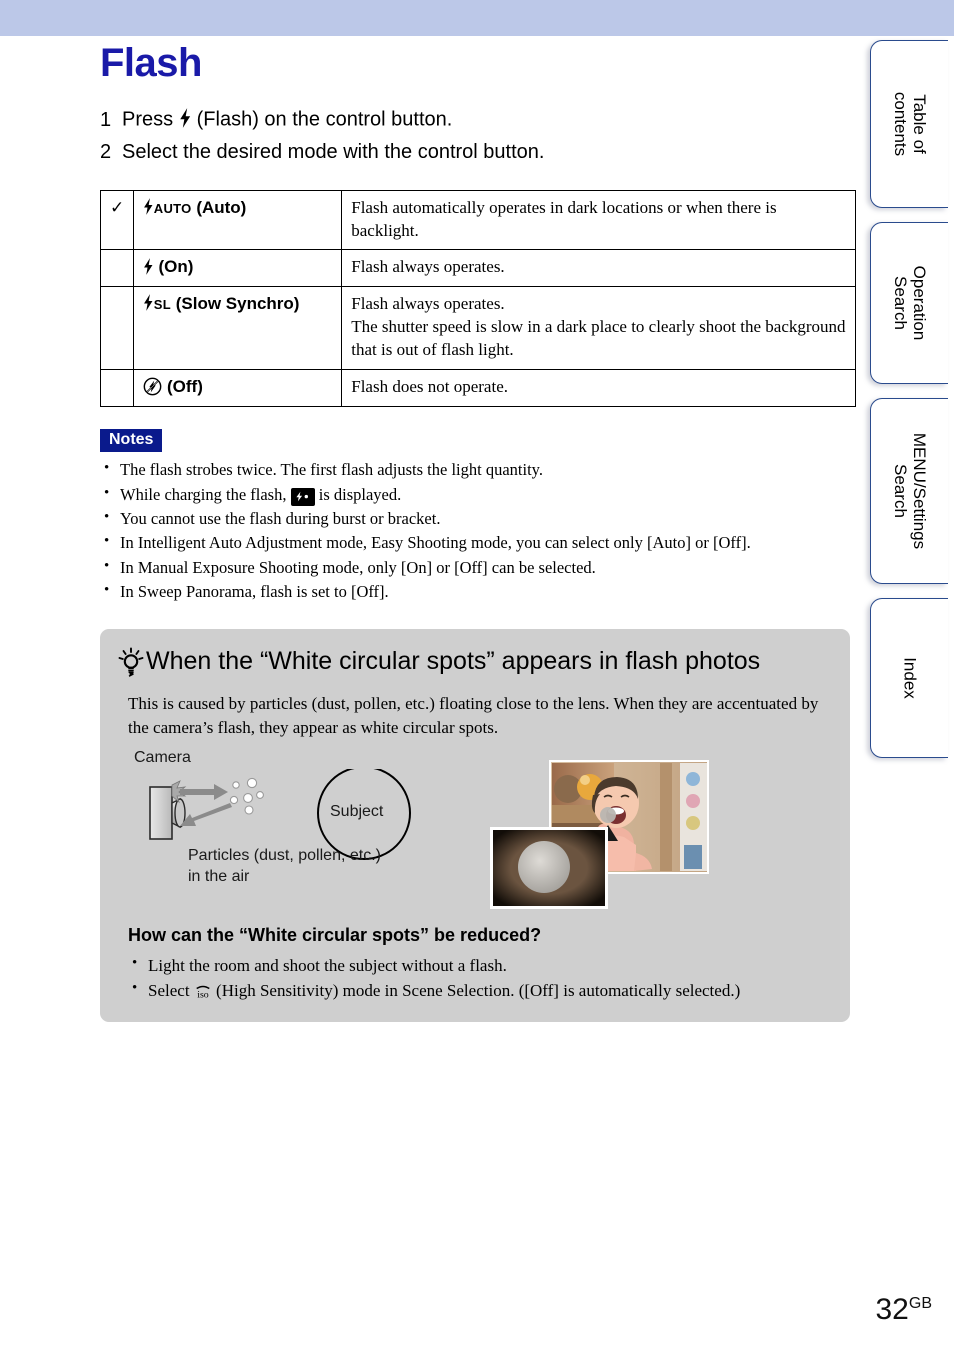  What do you see at coordinates (919, 124) in the screenshot?
I see `tab-label-line1: Table of` at bounding box center [919, 124].